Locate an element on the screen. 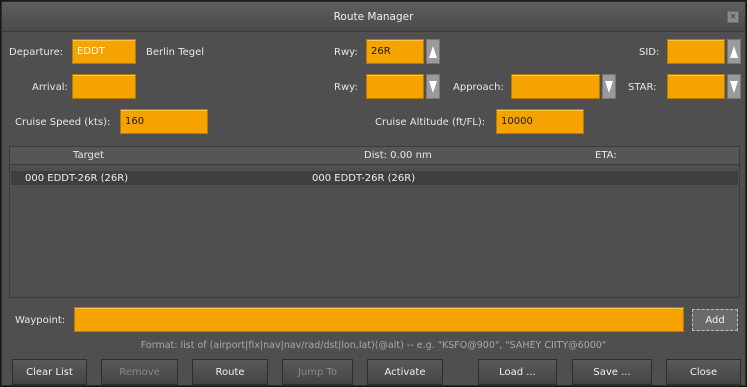 The width and height of the screenshot is (747, 387). add-waypoint-button: Add is located at coordinates (715, 320).